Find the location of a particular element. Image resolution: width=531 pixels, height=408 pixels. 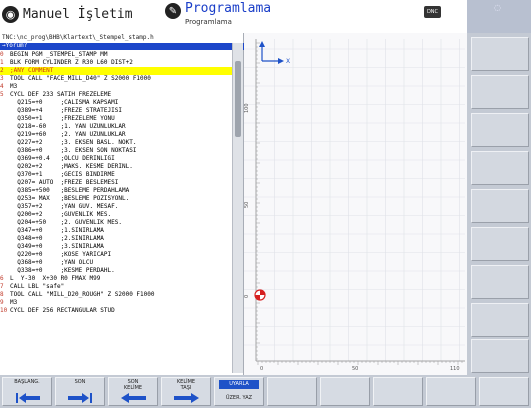

code-line: Q215=+0 ;CALISMA KAPSAMI is located at coordinates (116, 103).